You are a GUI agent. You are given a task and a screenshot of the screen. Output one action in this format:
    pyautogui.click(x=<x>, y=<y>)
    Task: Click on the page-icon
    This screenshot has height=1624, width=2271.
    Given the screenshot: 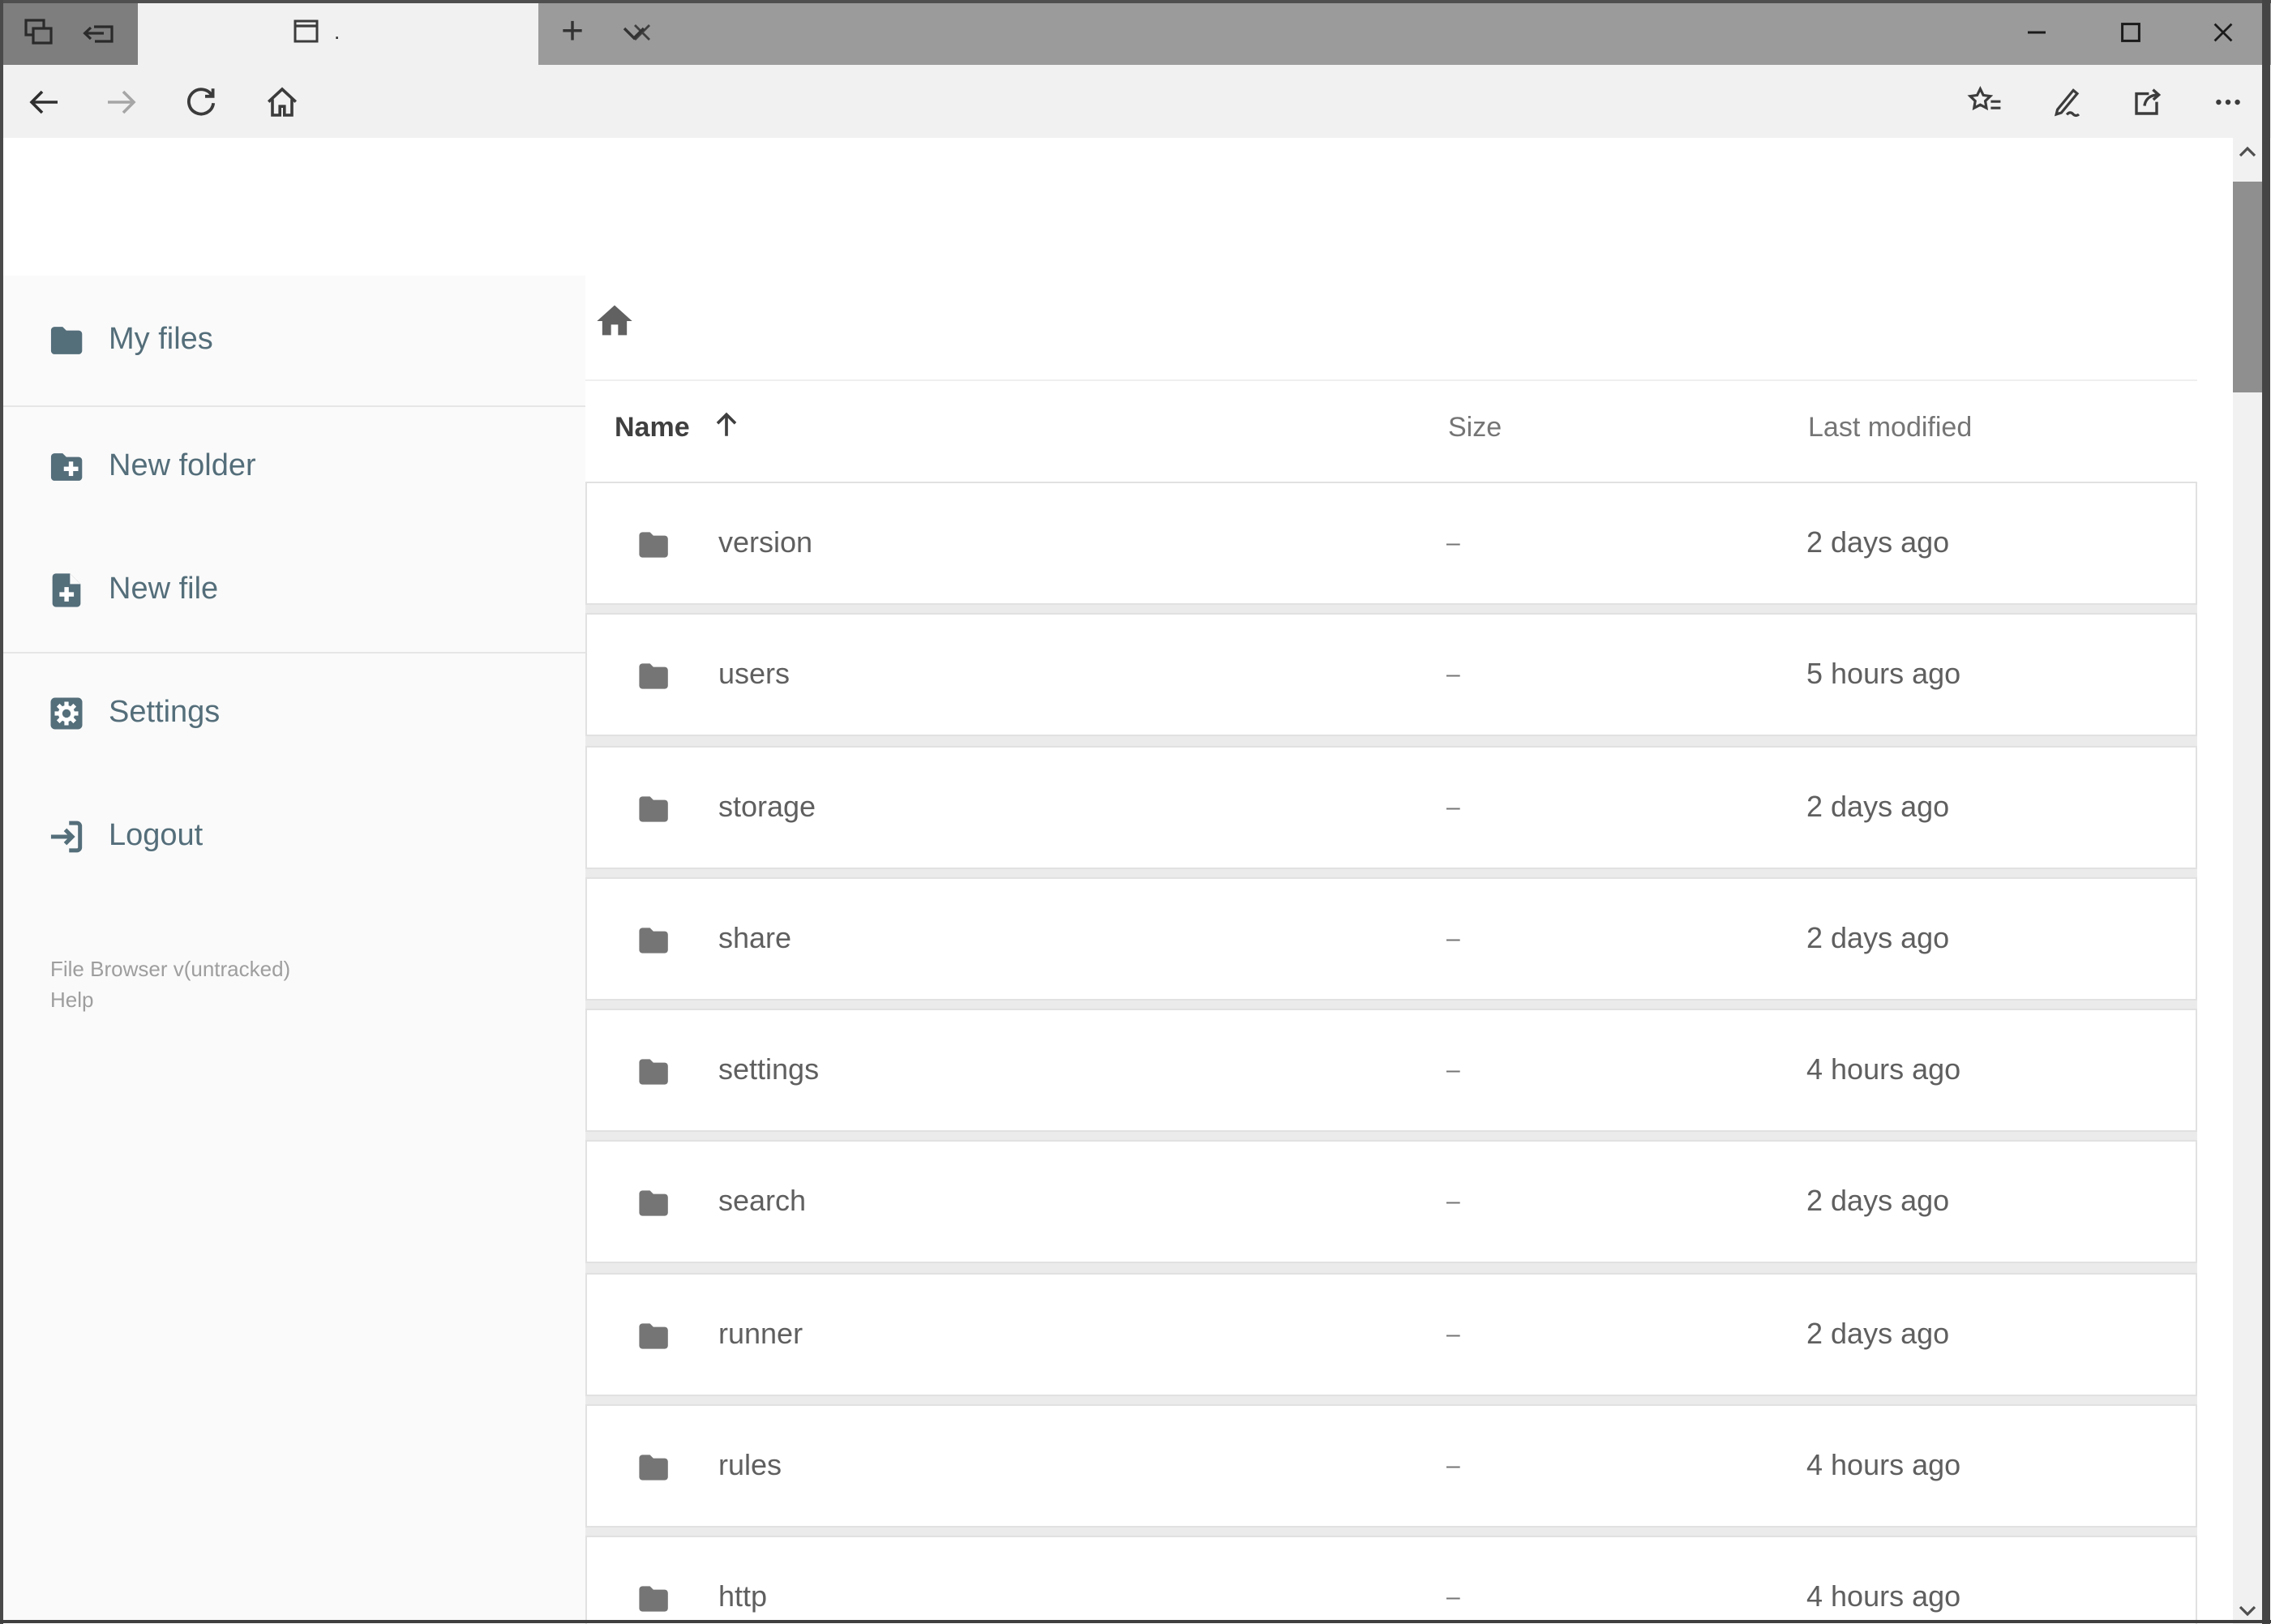 What is the action you would take?
    pyautogui.click(x=306, y=31)
    